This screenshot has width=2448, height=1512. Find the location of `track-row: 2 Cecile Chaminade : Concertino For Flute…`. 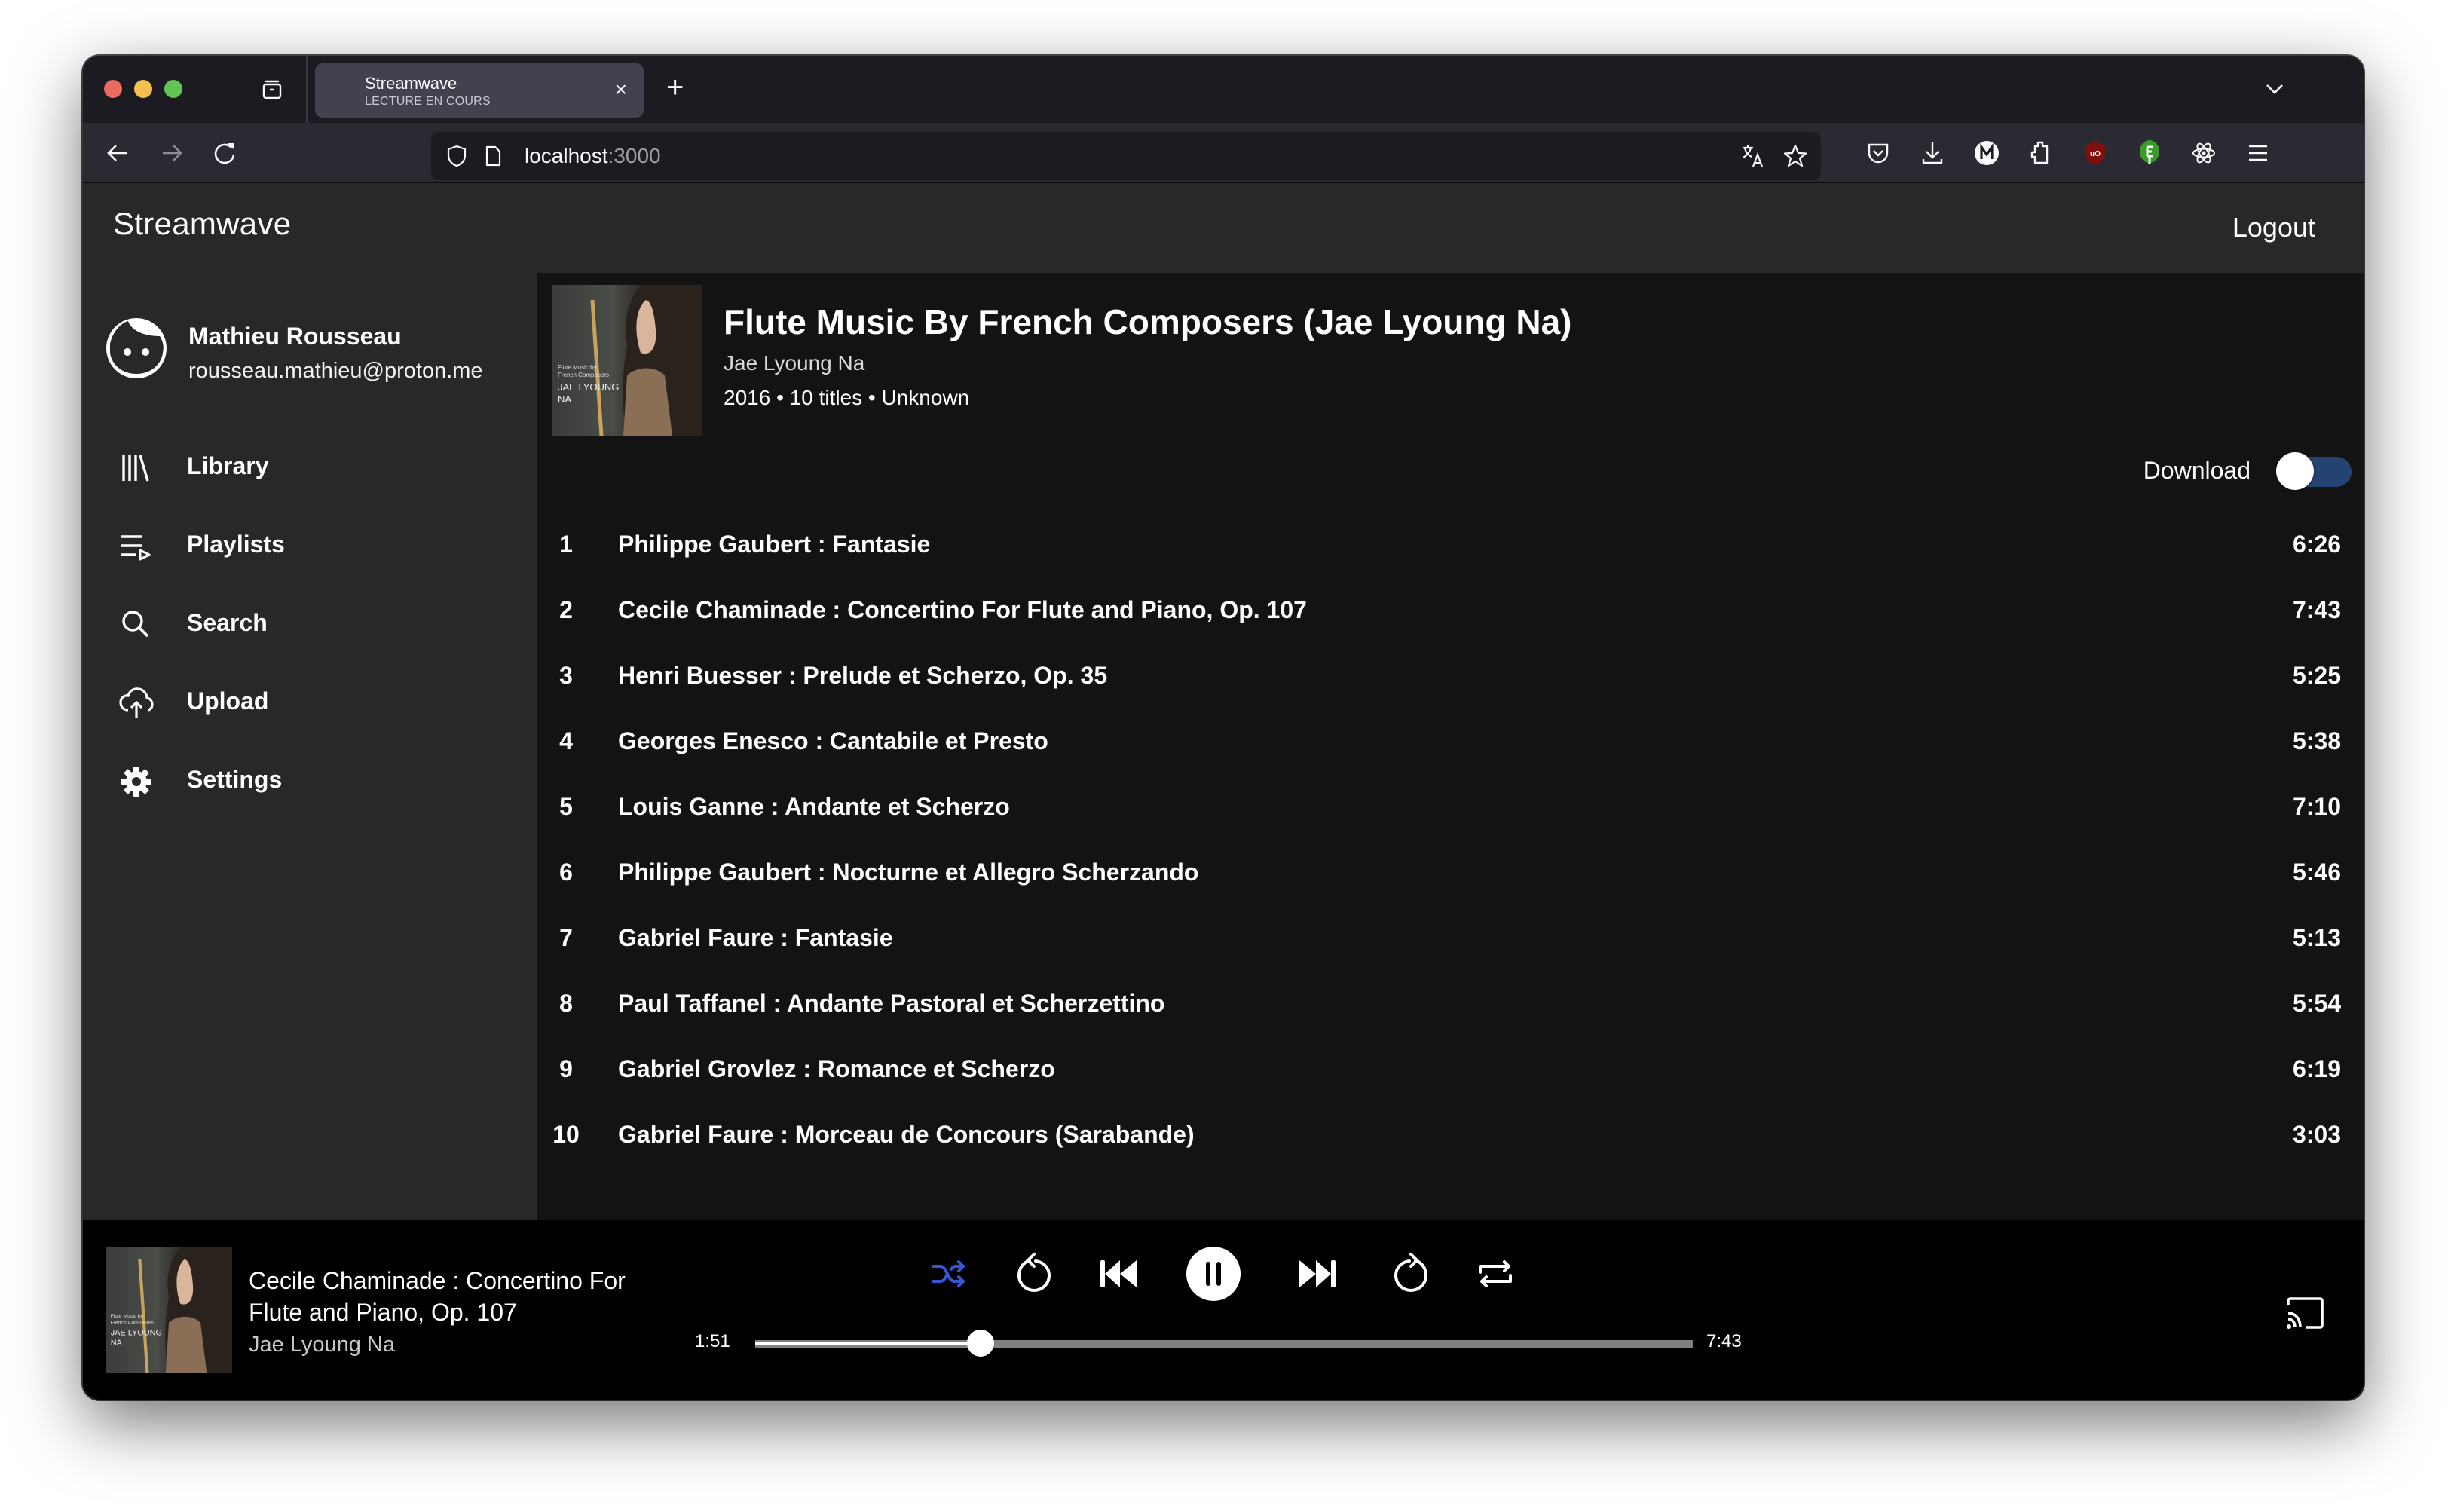

track-row: 2 Cecile Chaminade : Concertino For Flute… is located at coordinates (1450, 612).